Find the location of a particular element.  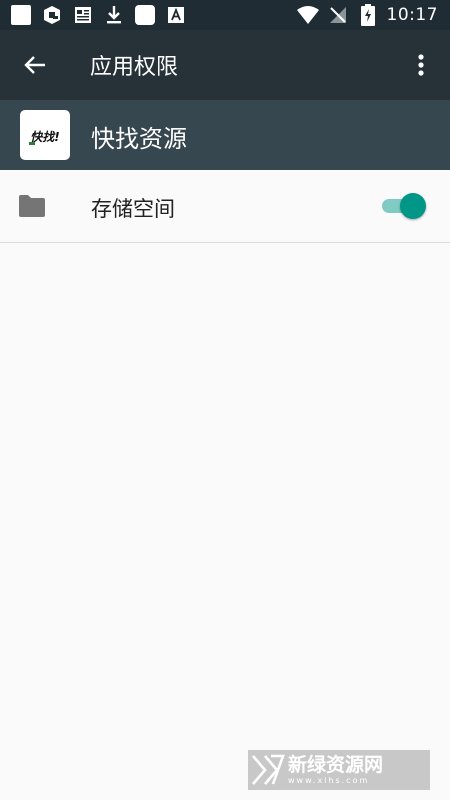

app-icon: 快找! is located at coordinates (45, 135).